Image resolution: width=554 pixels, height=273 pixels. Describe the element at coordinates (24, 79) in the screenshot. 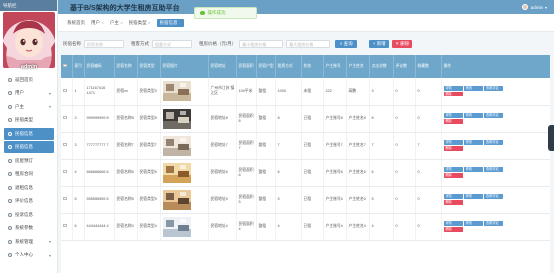

I see `sidebar-item-label: 返回首页` at that location.